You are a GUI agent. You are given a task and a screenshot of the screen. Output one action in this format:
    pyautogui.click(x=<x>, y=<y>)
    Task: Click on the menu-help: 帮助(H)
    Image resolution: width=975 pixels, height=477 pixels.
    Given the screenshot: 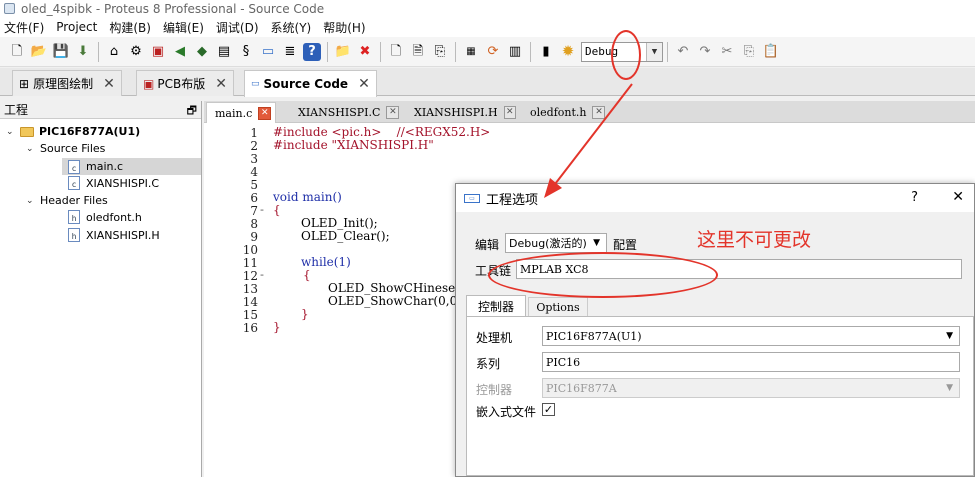 What is the action you would take?
    pyautogui.click(x=344, y=27)
    